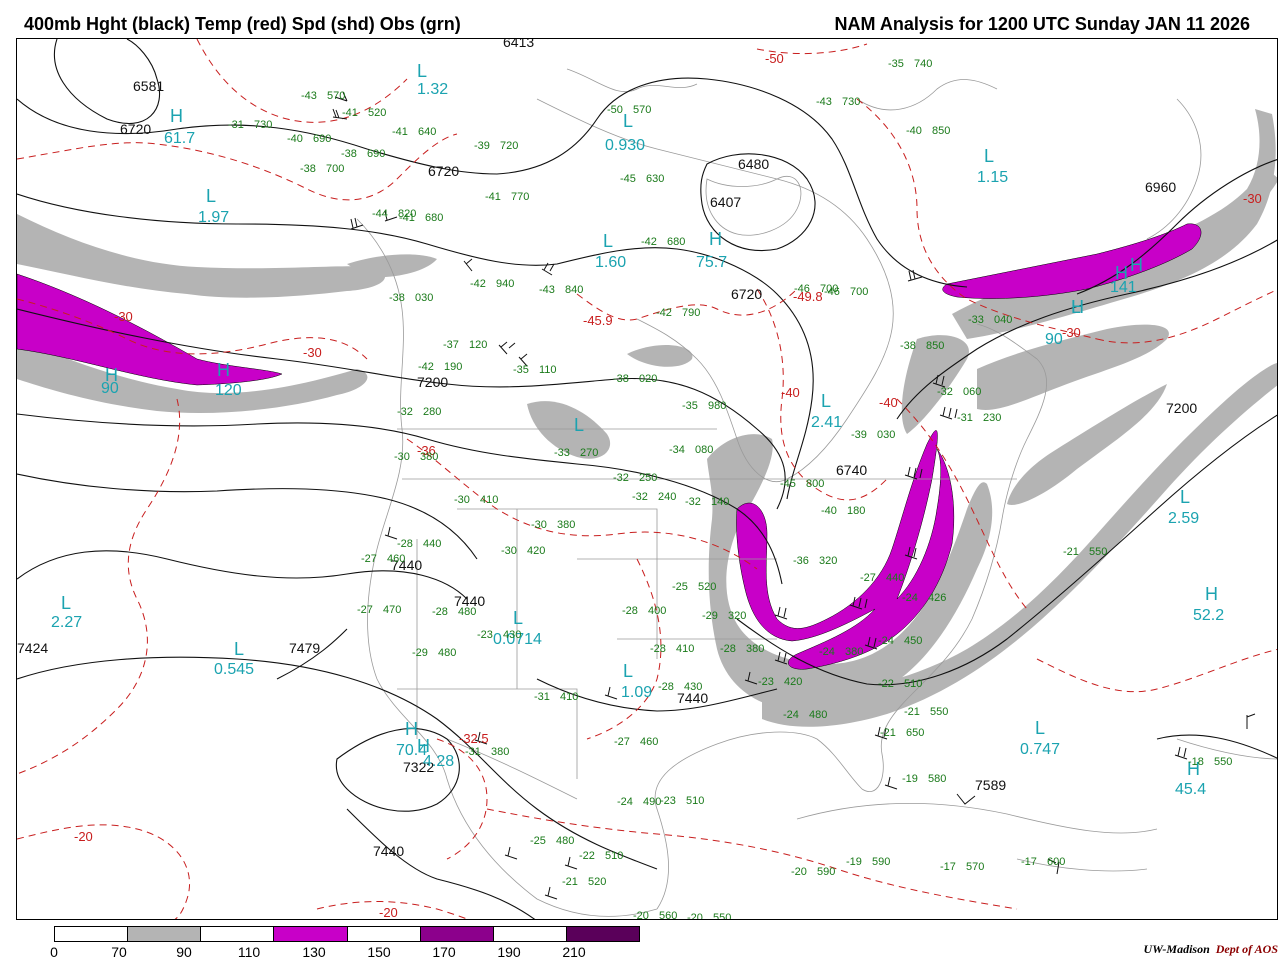 This screenshot has width=1280, height=960. Describe the element at coordinates (614, 856) in the screenshot. I see `observation-height: 510` at that location.